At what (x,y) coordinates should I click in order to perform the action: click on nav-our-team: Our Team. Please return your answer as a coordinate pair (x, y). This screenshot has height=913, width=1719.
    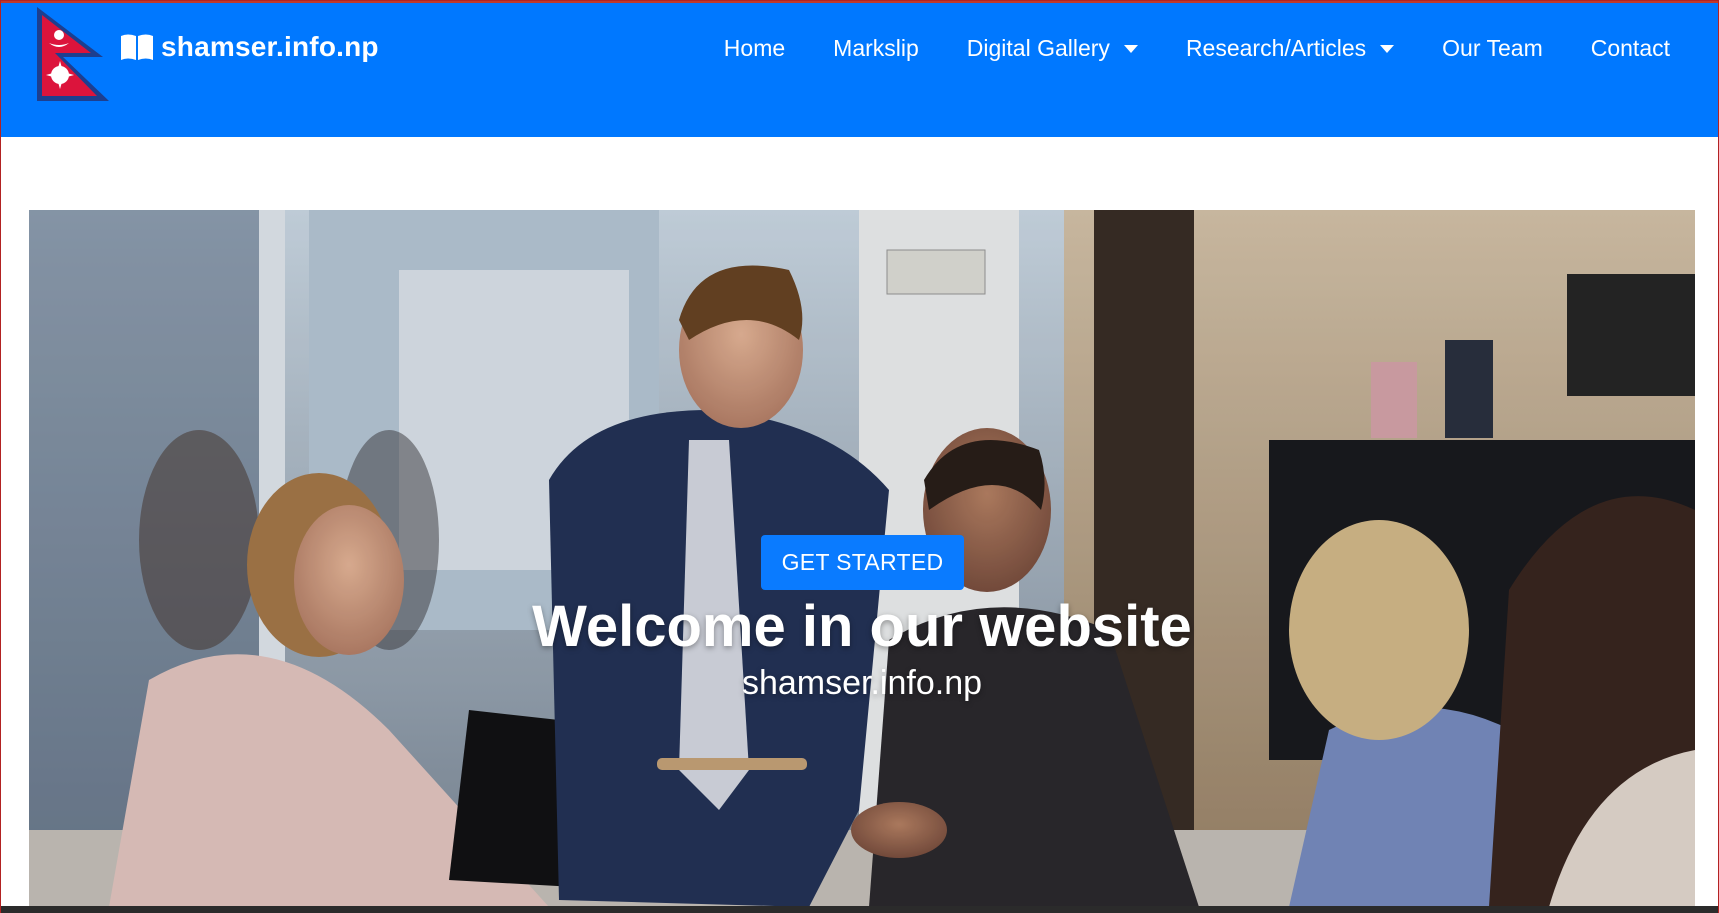
    Looking at the image, I should click on (1492, 48).